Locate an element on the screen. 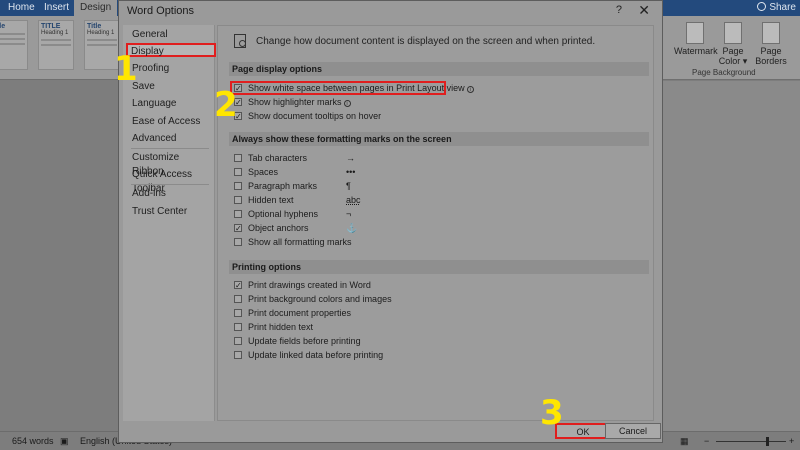  zoom-slider is located at coordinates (751, 441).